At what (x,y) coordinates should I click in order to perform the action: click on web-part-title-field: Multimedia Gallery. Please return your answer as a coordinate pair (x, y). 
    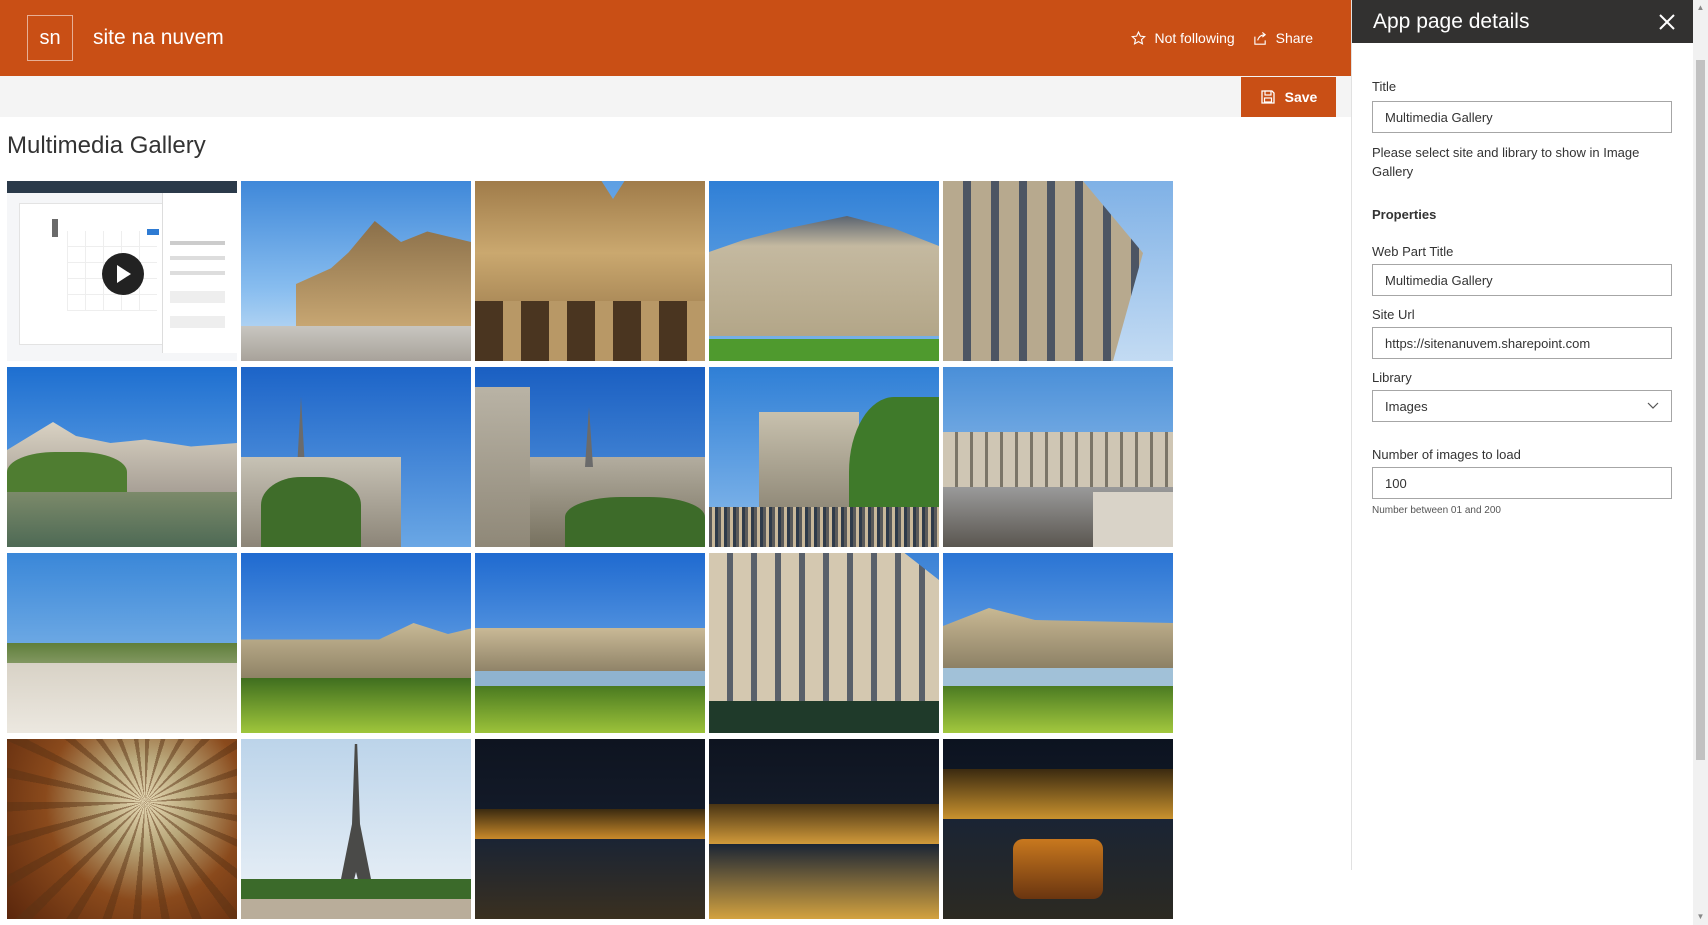
    Looking at the image, I should click on (1522, 280).